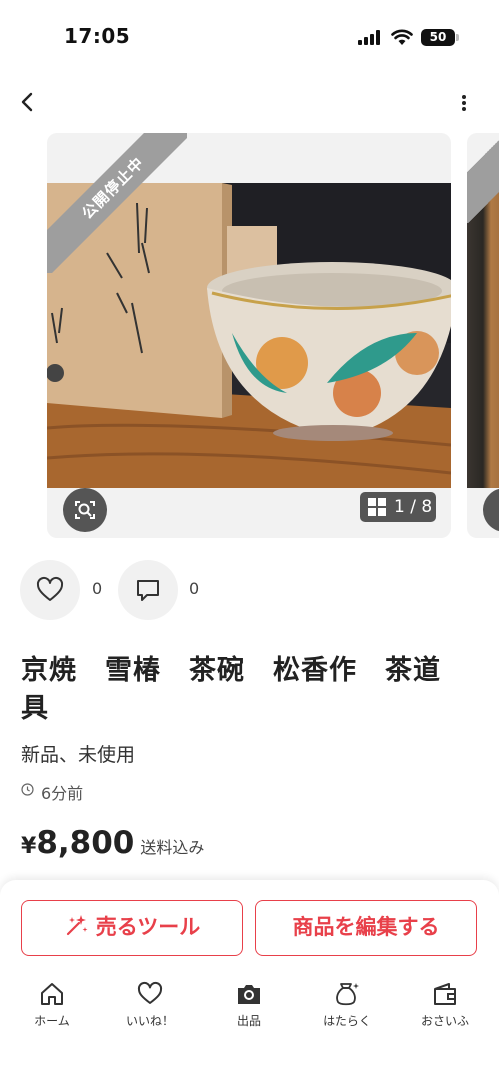 The image size is (499, 1080). Describe the element at coordinates (445, 1008) in the screenshot. I see `tab-wallet: おさいふ` at that location.